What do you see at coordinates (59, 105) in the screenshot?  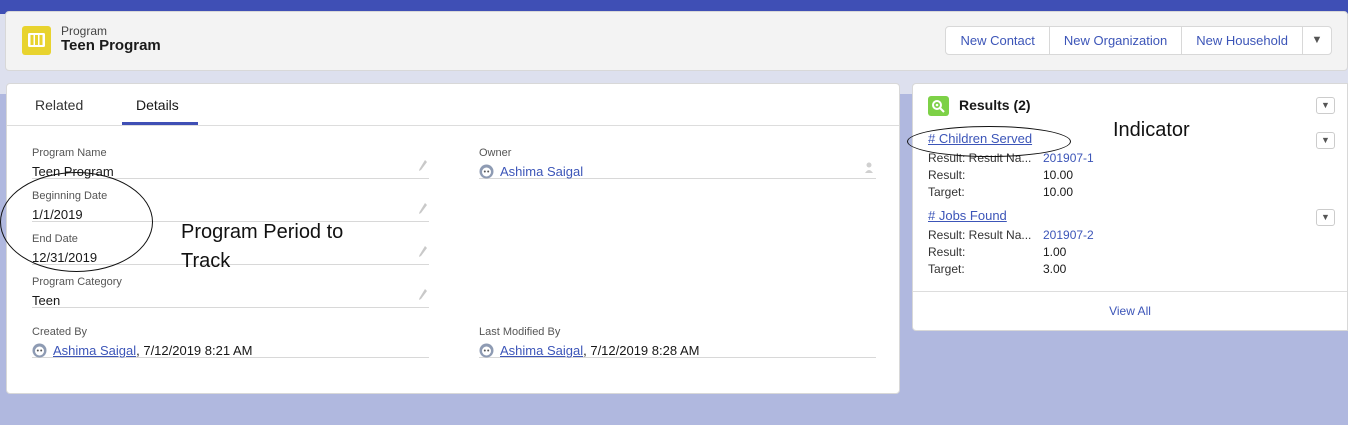 I see `tab-related: Related` at bounding box center [59, 105].